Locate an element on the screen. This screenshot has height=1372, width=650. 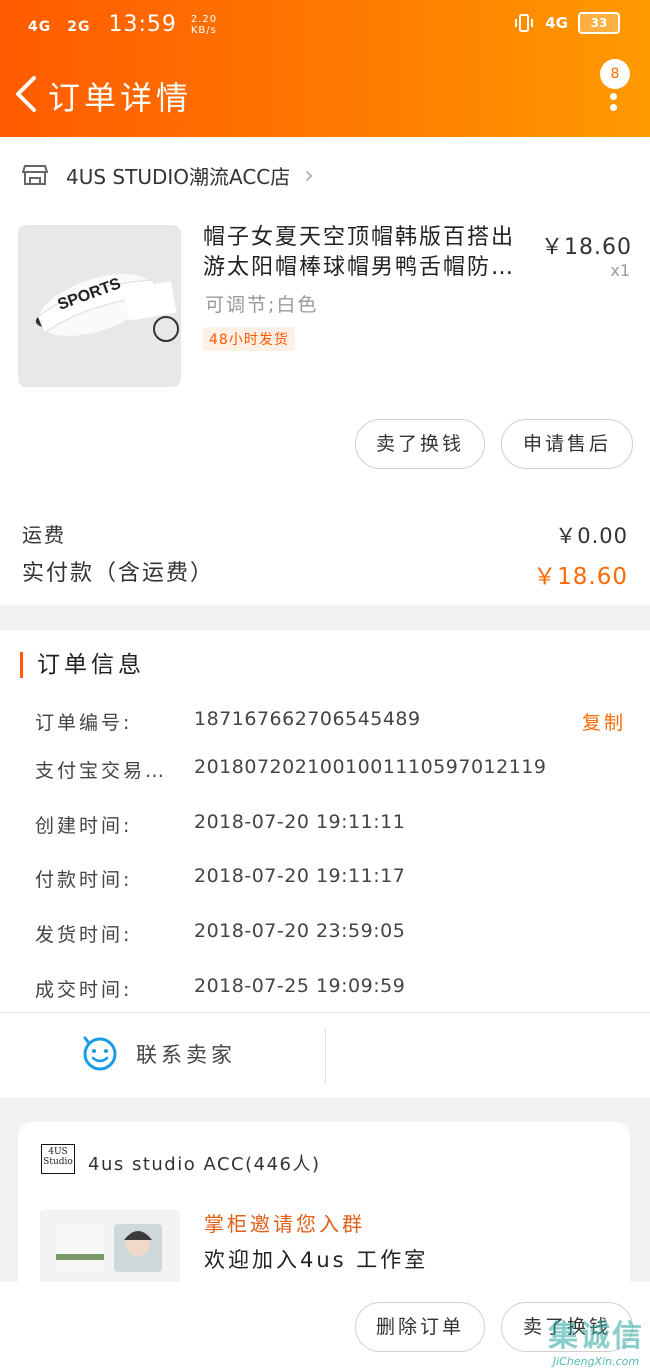
network-indicator-3: 4G is located at coordinates (556, 23).